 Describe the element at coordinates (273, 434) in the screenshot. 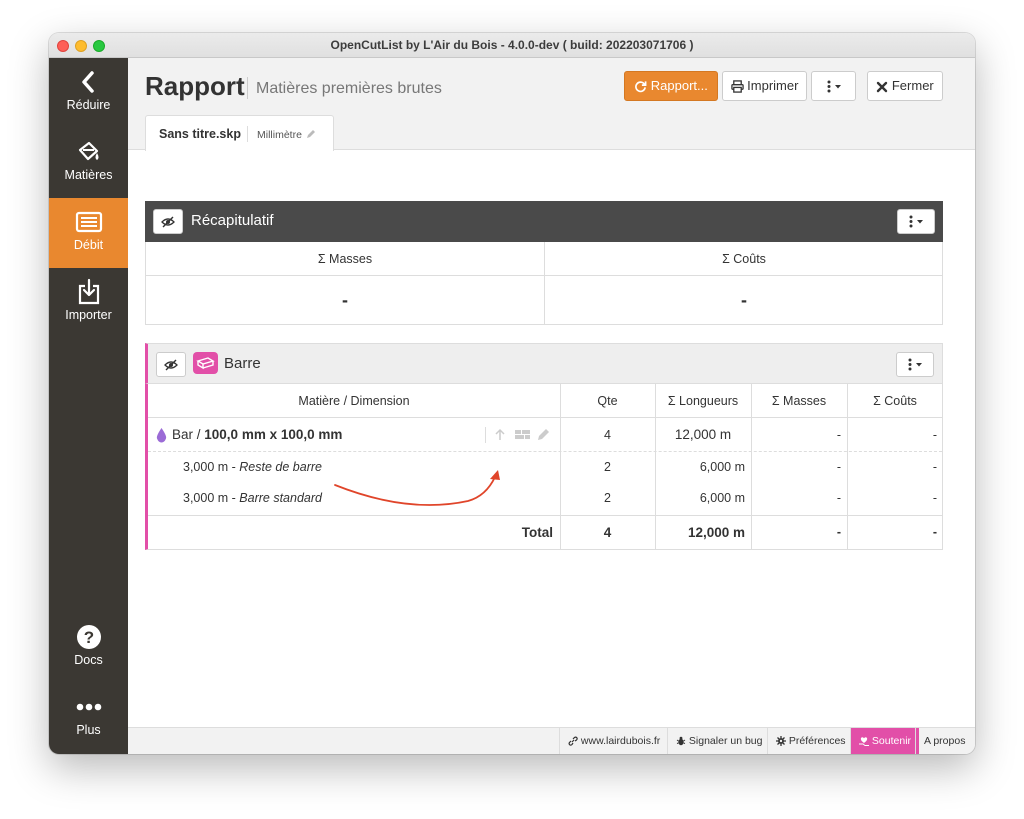

I see `group-dimension: 100,0 mm x 100,0 mm` at that location.